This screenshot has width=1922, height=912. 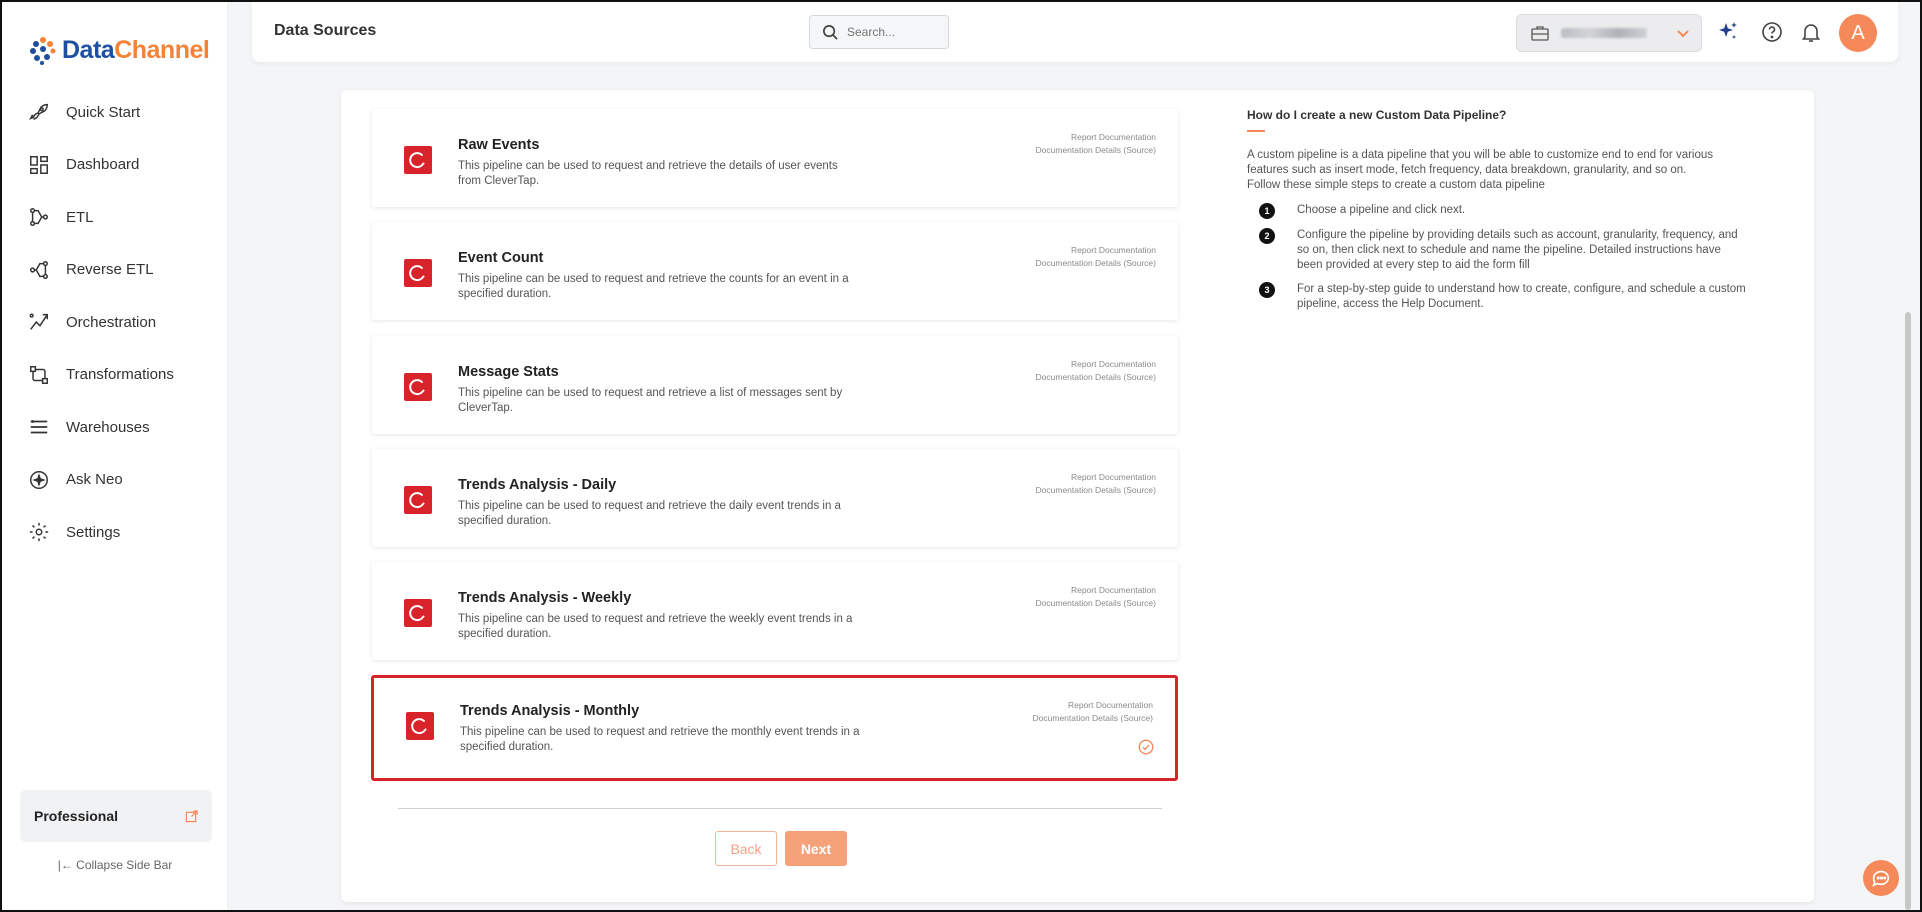 I want to click on pipeline-title: Trends Analysis - Monthly, so click(x=550, y=711).